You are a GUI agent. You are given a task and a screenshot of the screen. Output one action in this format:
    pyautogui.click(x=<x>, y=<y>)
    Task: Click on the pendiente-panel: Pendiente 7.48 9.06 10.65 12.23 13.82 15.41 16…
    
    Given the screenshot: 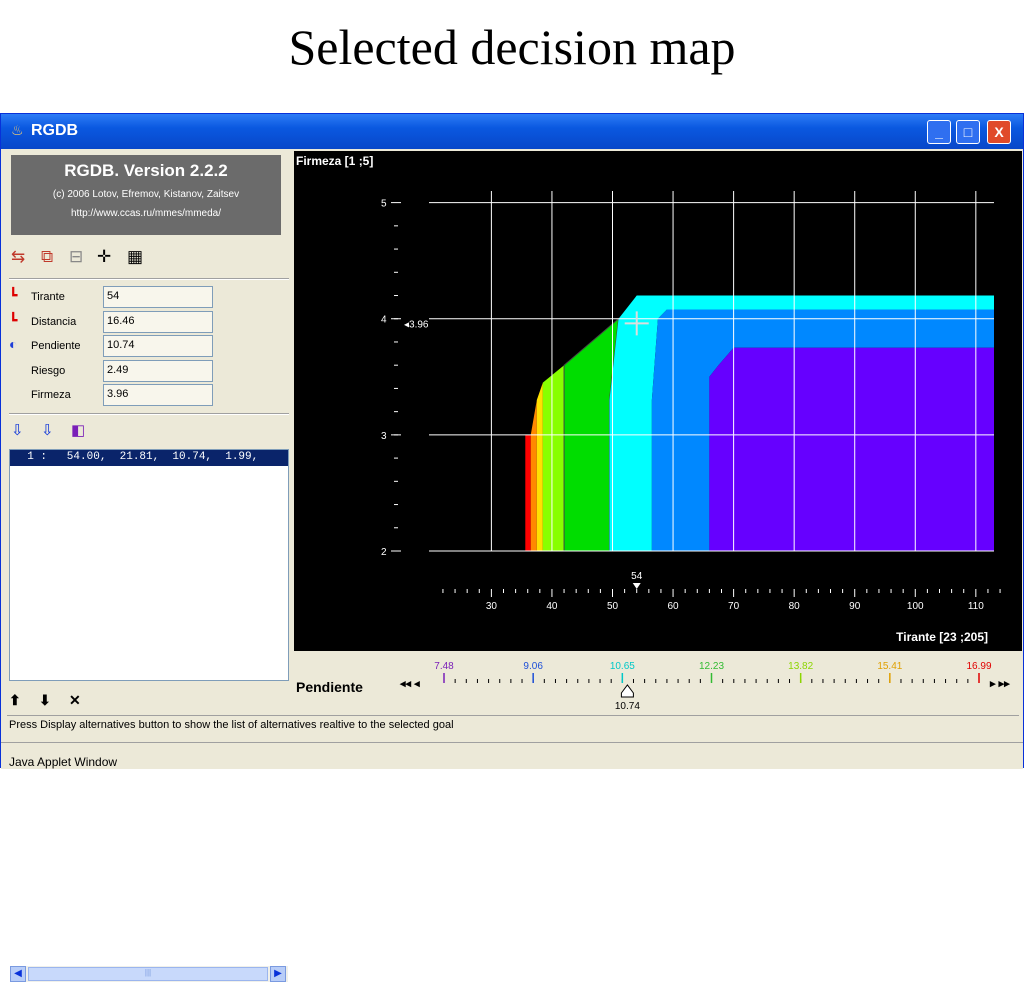 What is the action you would take?
    pyautogui.click(x=658, y=681)
    